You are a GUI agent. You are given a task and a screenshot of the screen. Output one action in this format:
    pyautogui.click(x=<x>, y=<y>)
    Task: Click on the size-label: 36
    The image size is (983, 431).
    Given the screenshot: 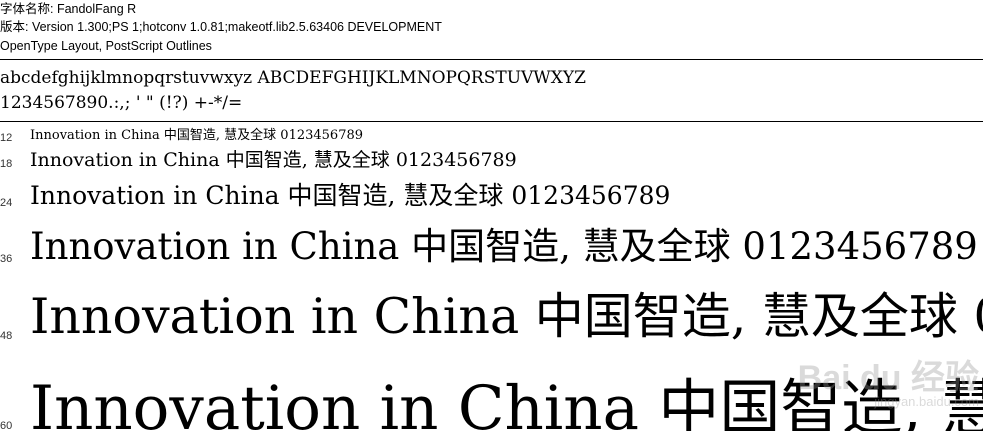 What is the action you would take?
    pyautogui.click(x=6, y=259)
    